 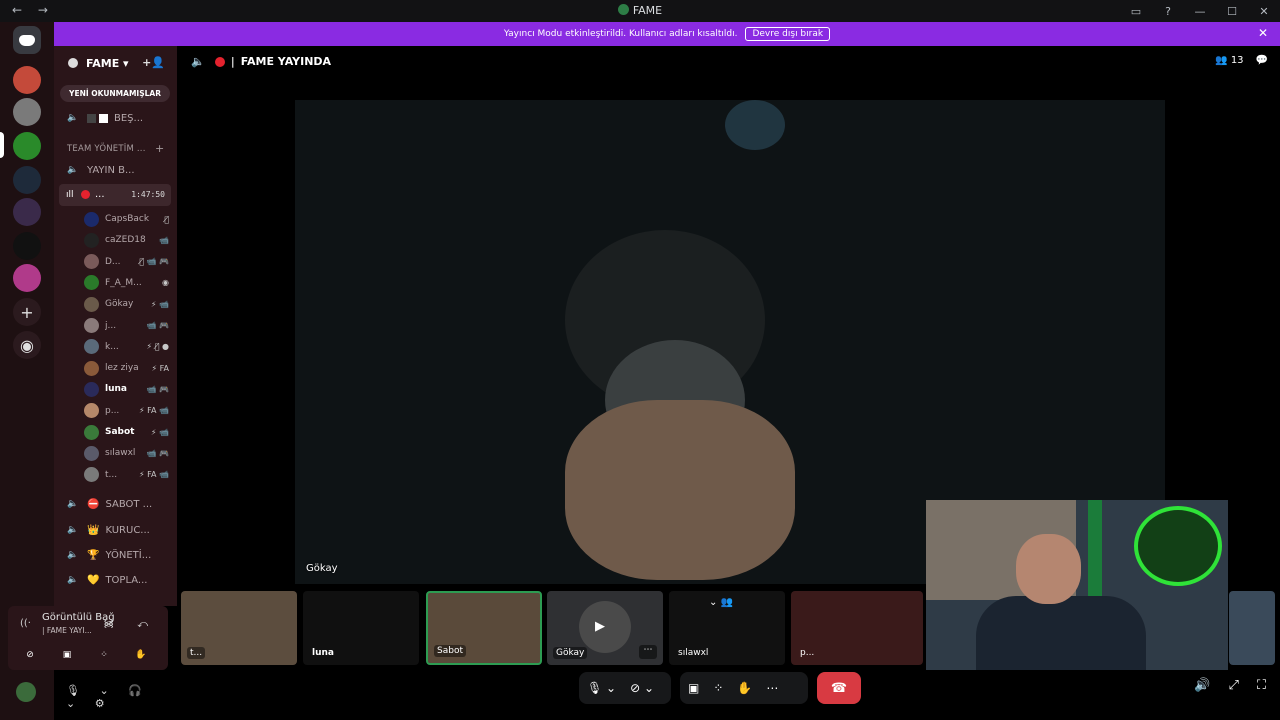 What do you see at coordinates (1200, 11) in the screenshot?
I see `minimize-button: —` at bounding box center [1200, 11].